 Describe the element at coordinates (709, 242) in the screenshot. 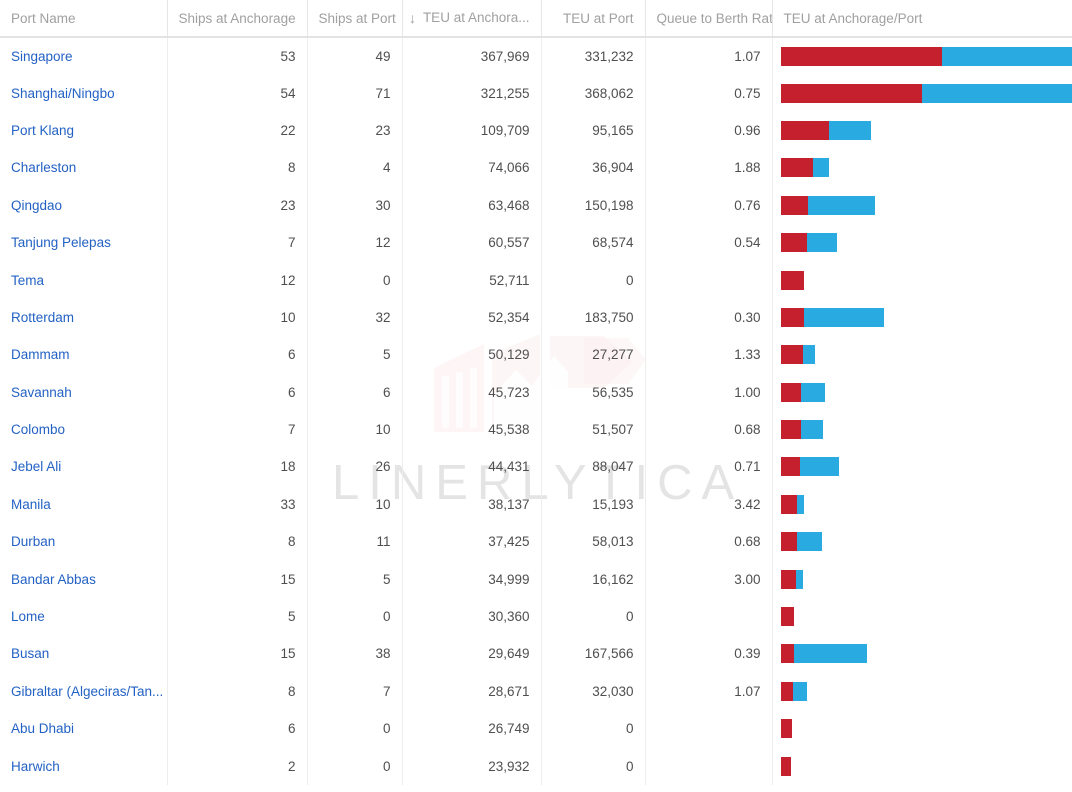

I see `cell-queue-to-berth-ratio: 0.54` at that location.